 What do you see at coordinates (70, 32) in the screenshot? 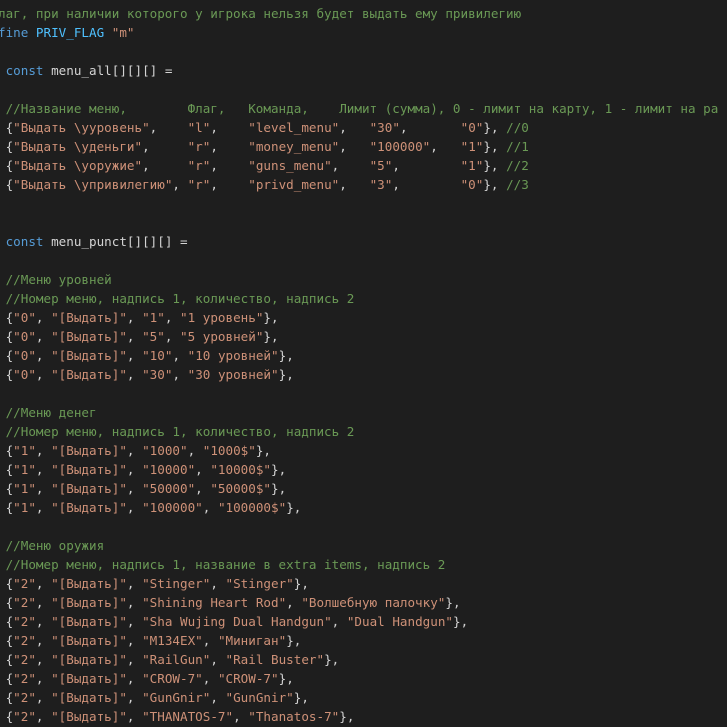
I see `code-macro: PRIV_FLAG` at bounding box center [70, 32].